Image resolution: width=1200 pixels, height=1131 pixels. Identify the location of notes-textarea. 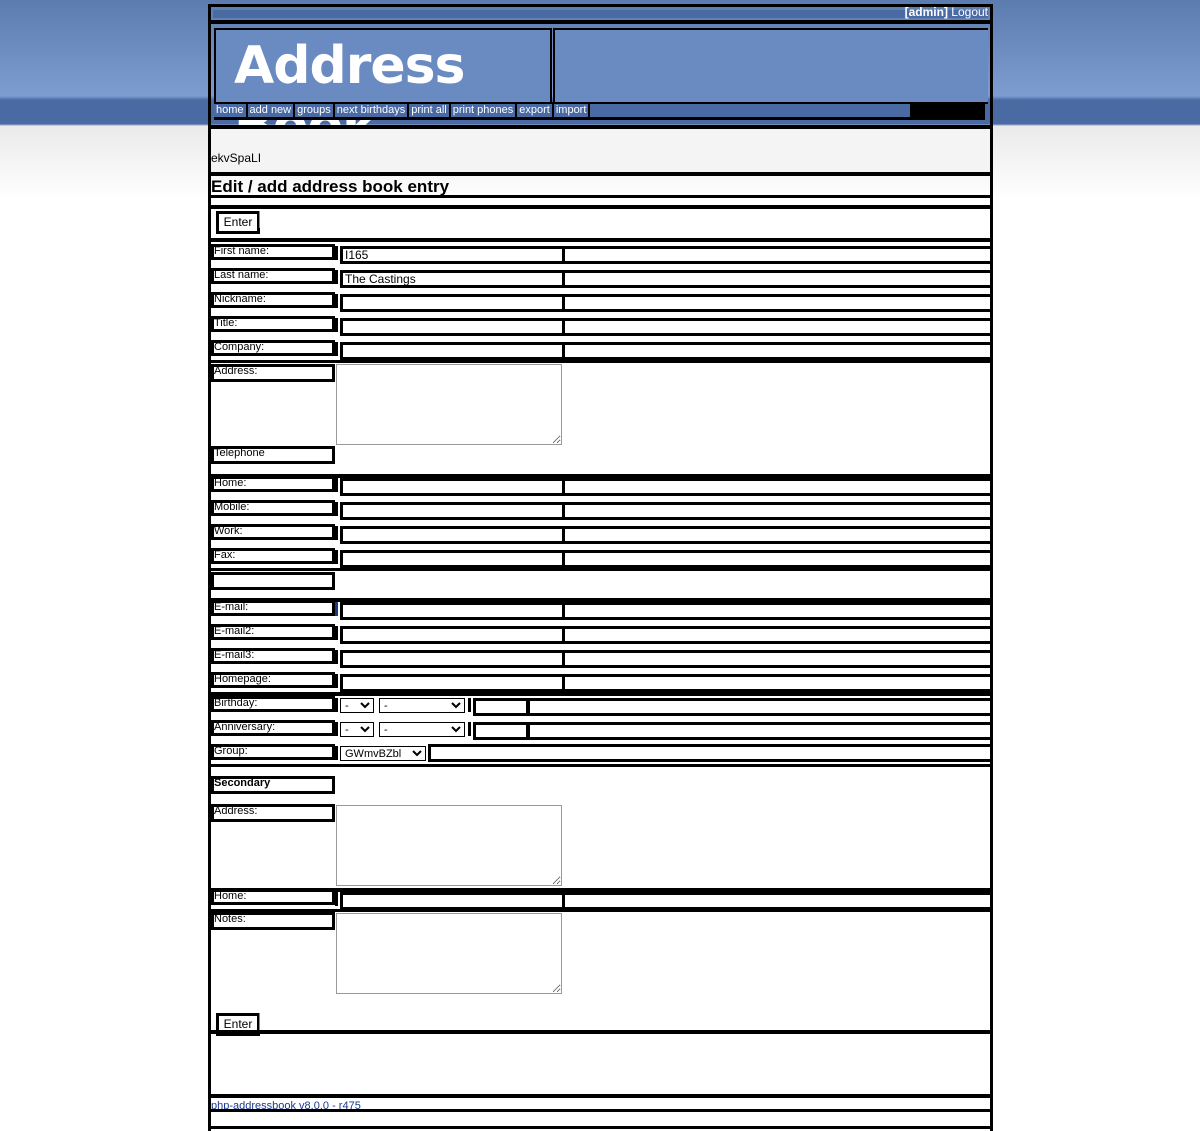
(449, 953).